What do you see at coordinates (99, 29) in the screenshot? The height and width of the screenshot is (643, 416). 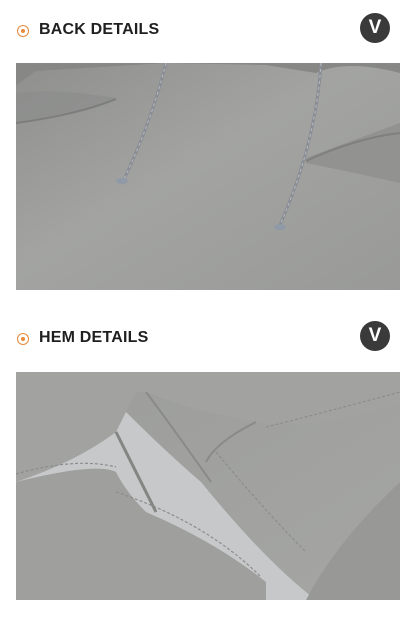 I see `section-title: BACK DETAILS` at bounding box center [99, 29].